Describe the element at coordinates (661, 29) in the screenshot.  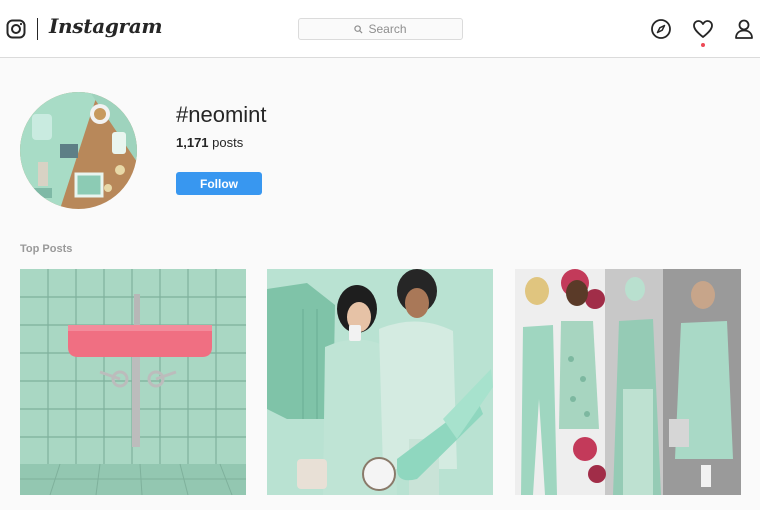
I see `compass-icon` at that location.